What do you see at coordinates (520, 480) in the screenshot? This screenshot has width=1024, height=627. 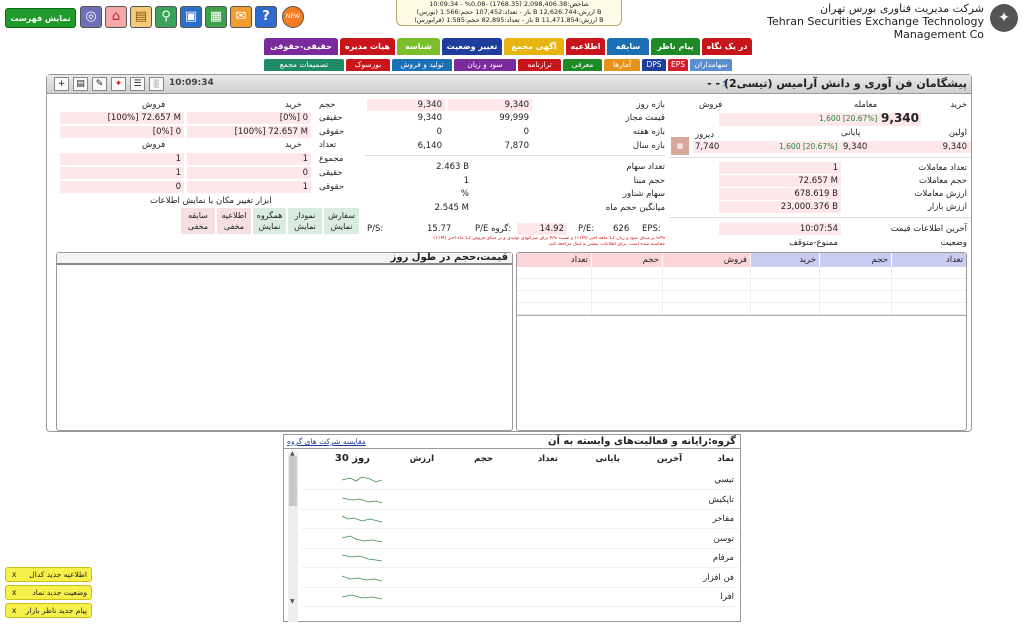 I see `peer-row: تیسي` at bounding box center [520, 480].